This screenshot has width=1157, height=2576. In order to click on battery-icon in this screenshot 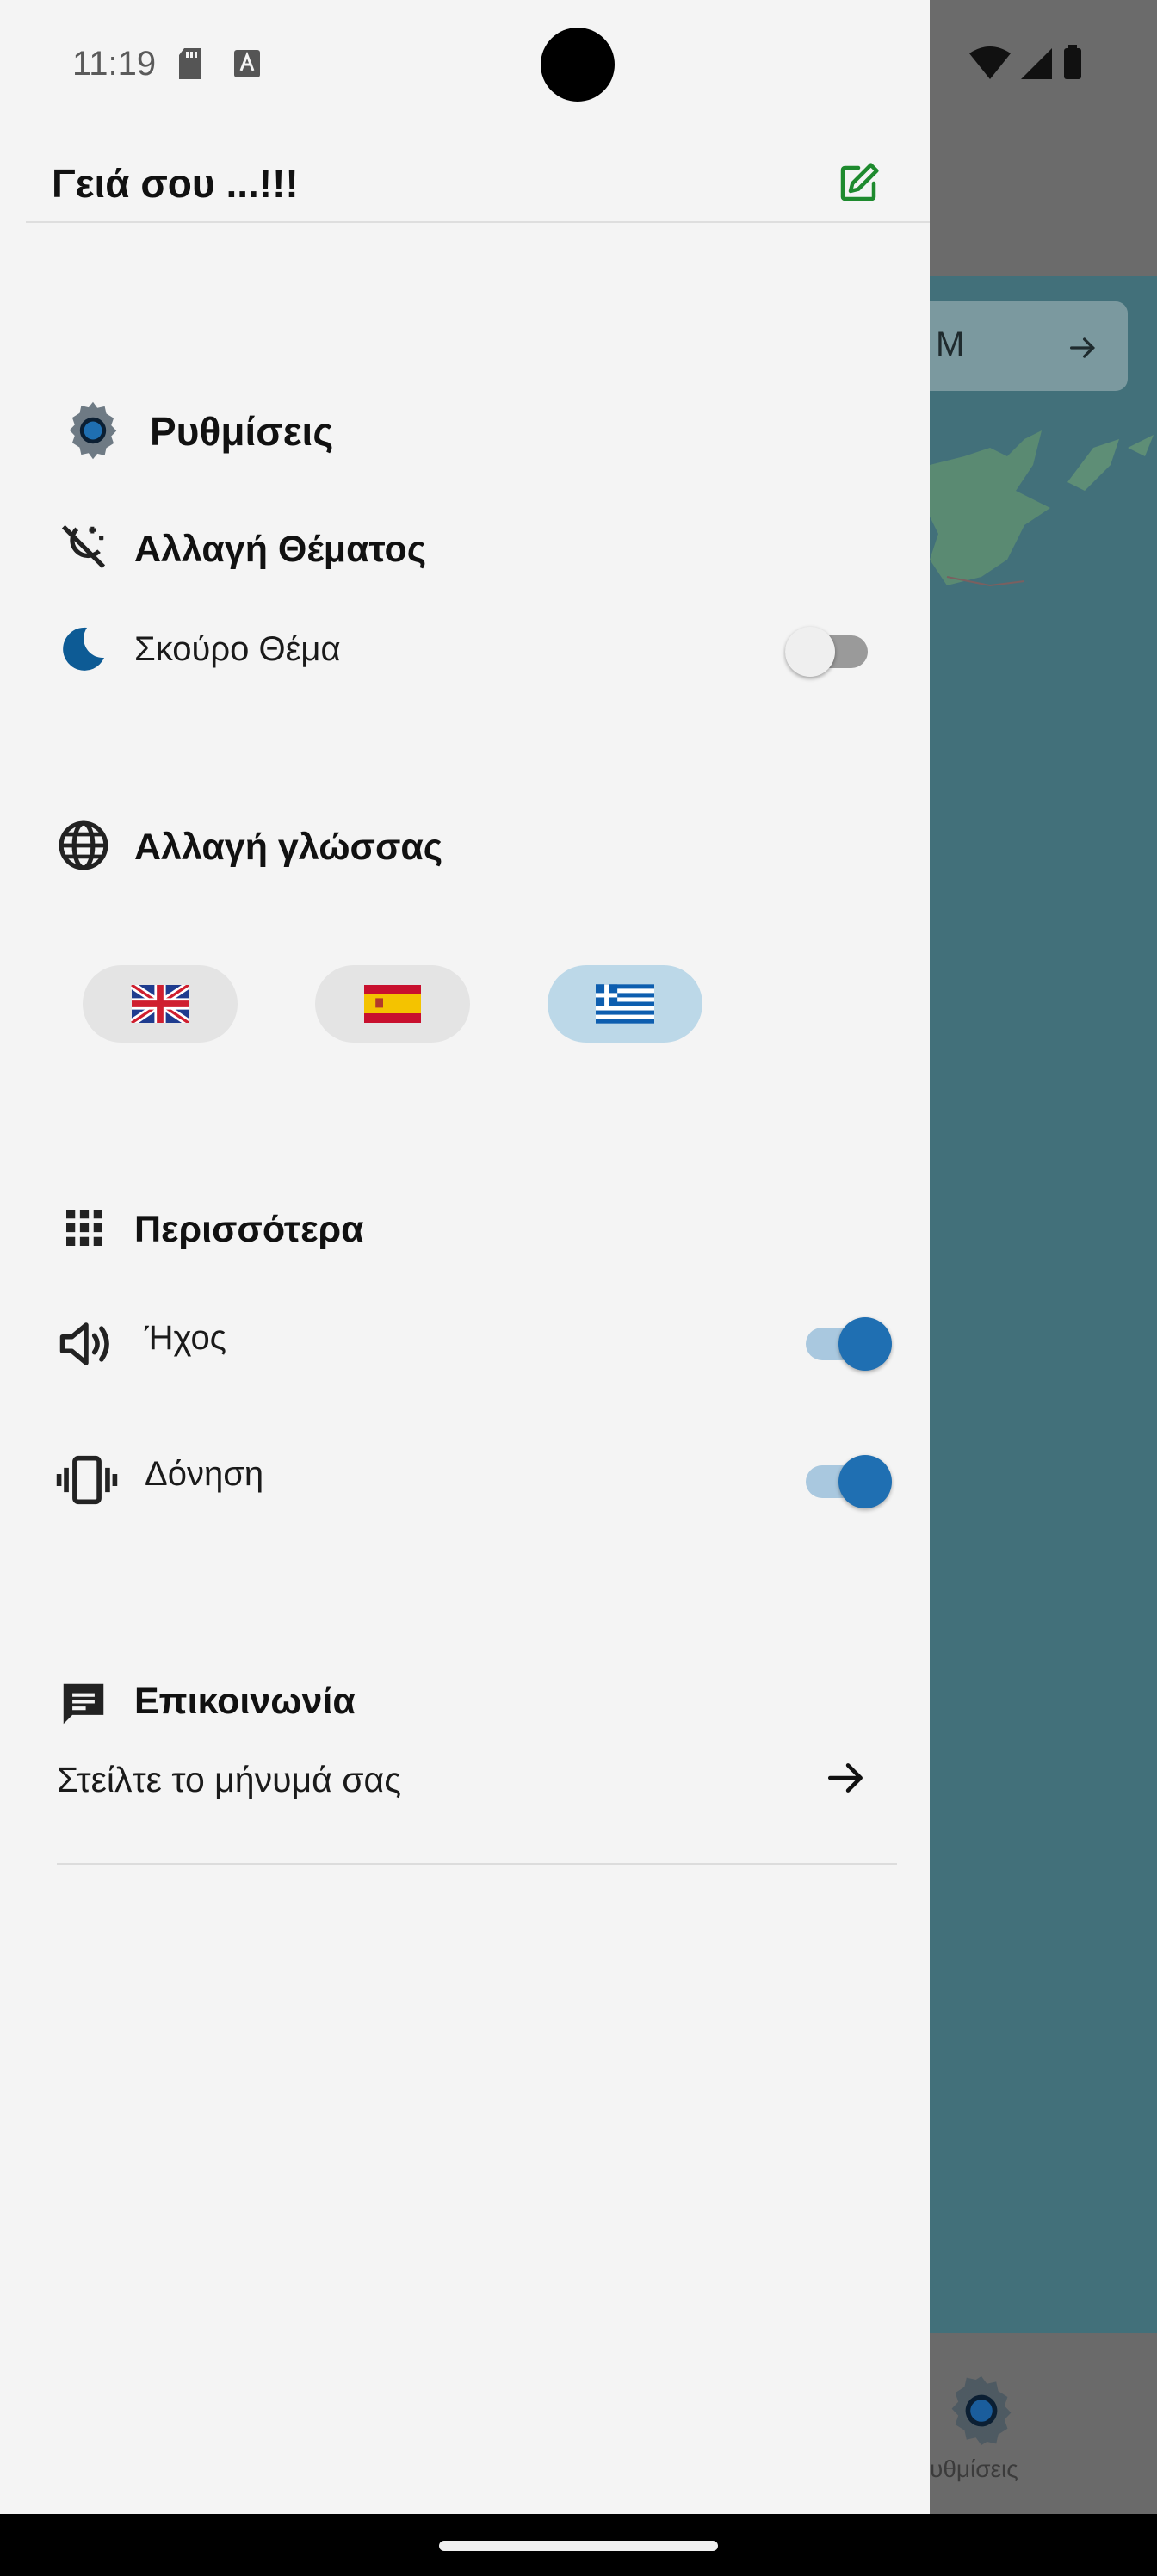, I will do `click(1072, 64)`.